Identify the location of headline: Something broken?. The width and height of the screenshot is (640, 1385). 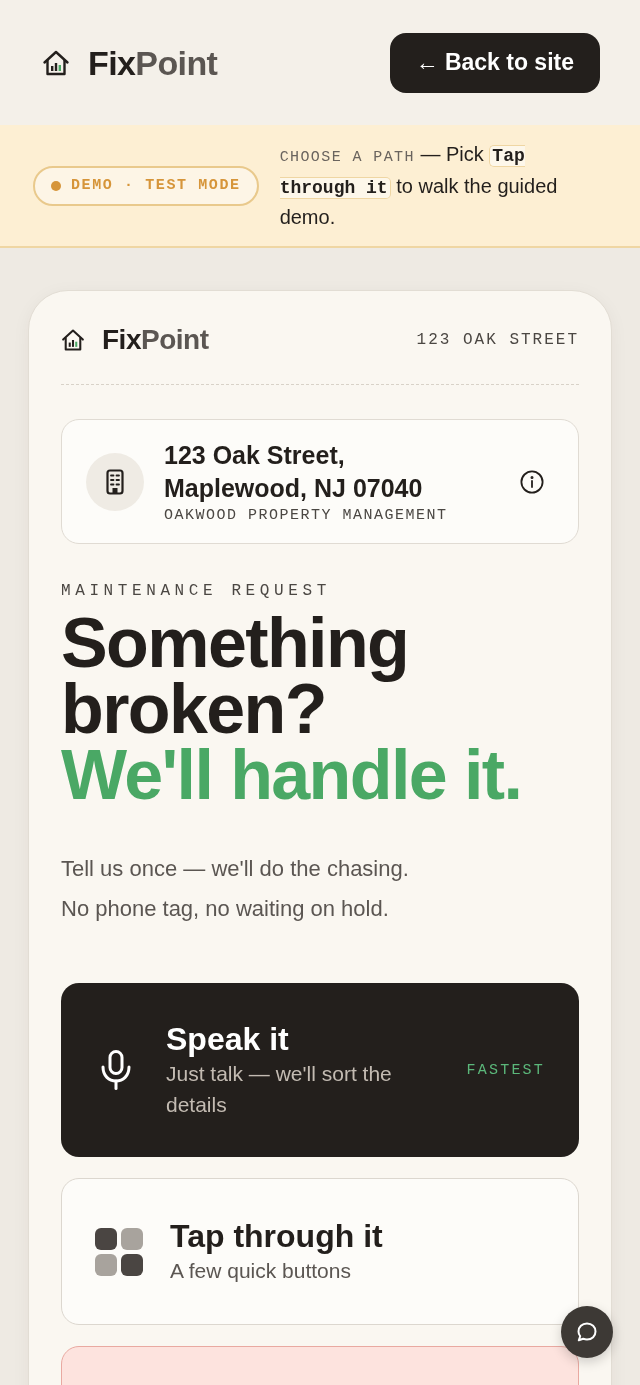
(235, 676).